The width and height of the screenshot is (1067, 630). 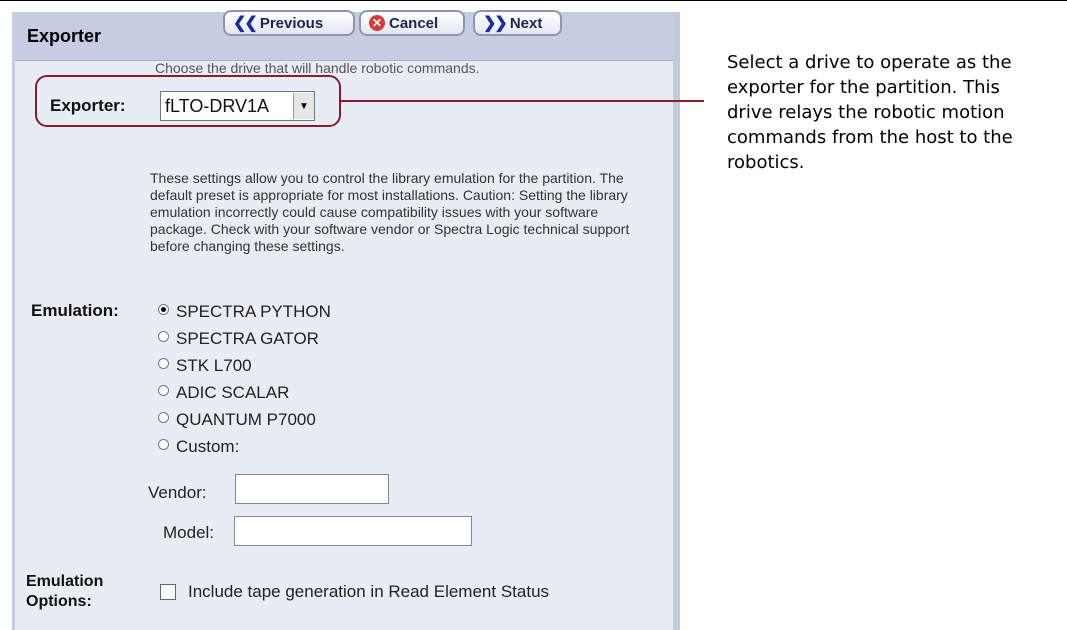 What do you see at coordinates (522, 101) in the screenshot?
I see `callout-leader-line` at bounding box center [522, 101].